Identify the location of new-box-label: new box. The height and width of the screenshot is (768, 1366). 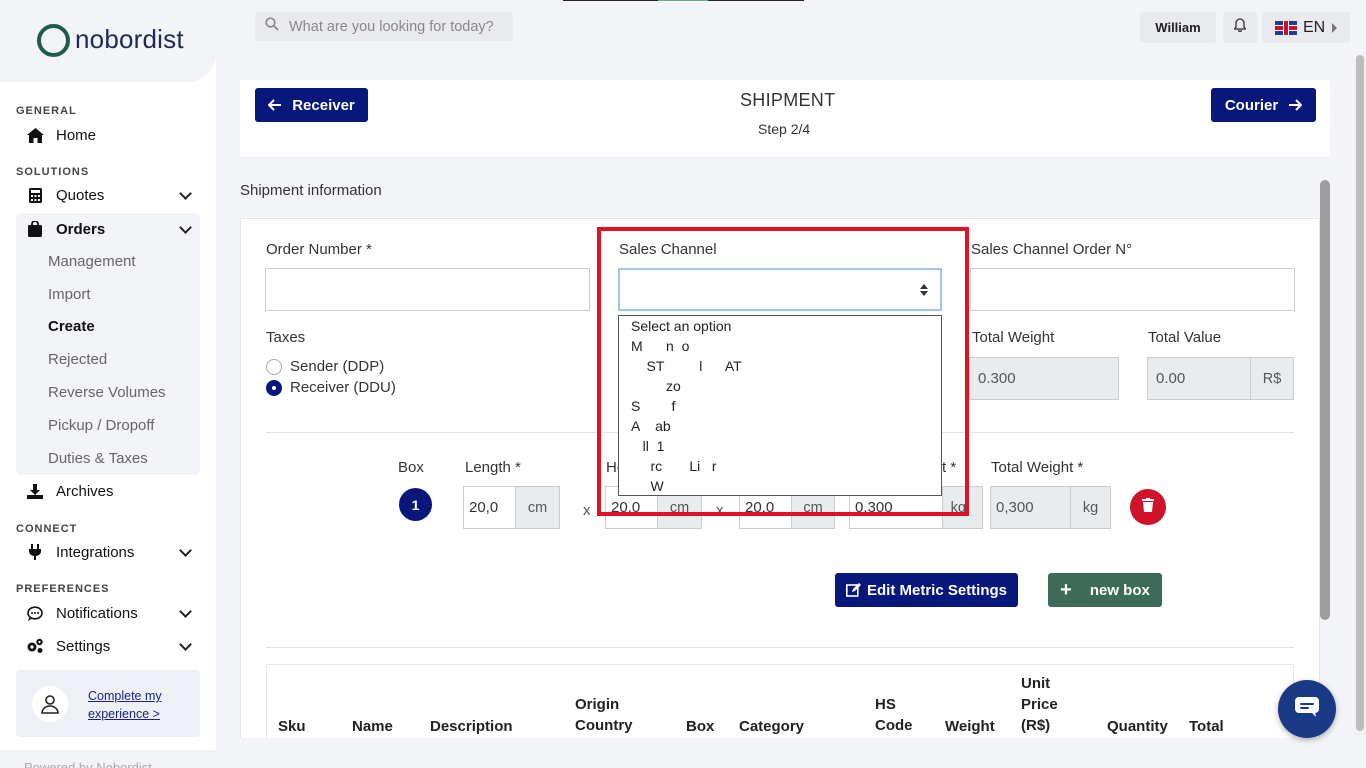
(1119, 590).